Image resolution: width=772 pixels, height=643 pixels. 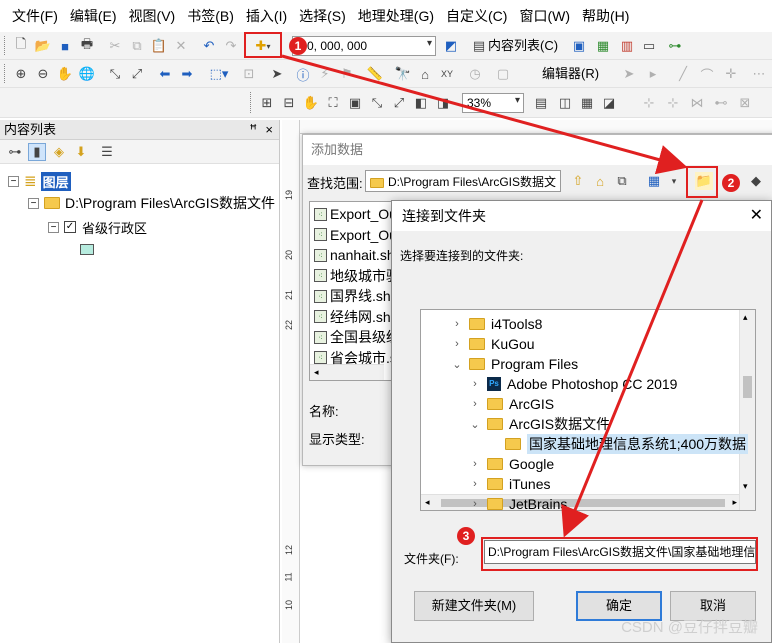 I want to click on arrow-step2-to-step3, so click(x=632, y=368).